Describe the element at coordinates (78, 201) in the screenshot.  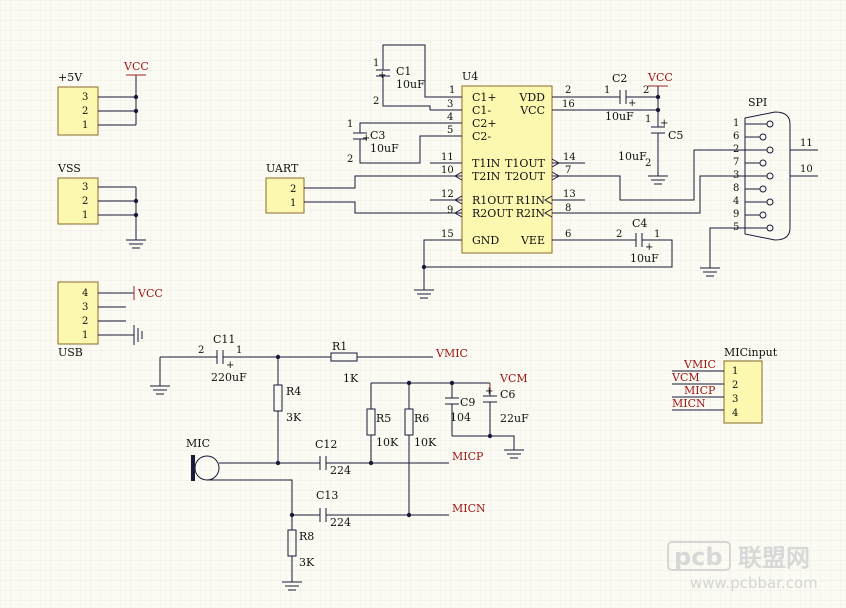
I see `connector-vss-body` at that location.